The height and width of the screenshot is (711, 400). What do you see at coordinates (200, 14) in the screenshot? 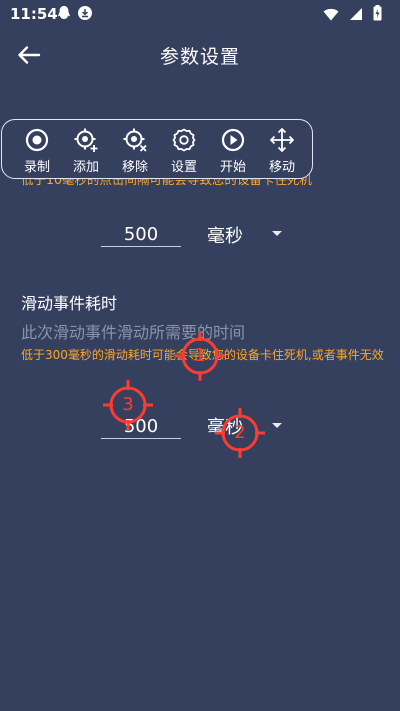
I see `status-bar: 11:54` at bounding box center [200, 14].